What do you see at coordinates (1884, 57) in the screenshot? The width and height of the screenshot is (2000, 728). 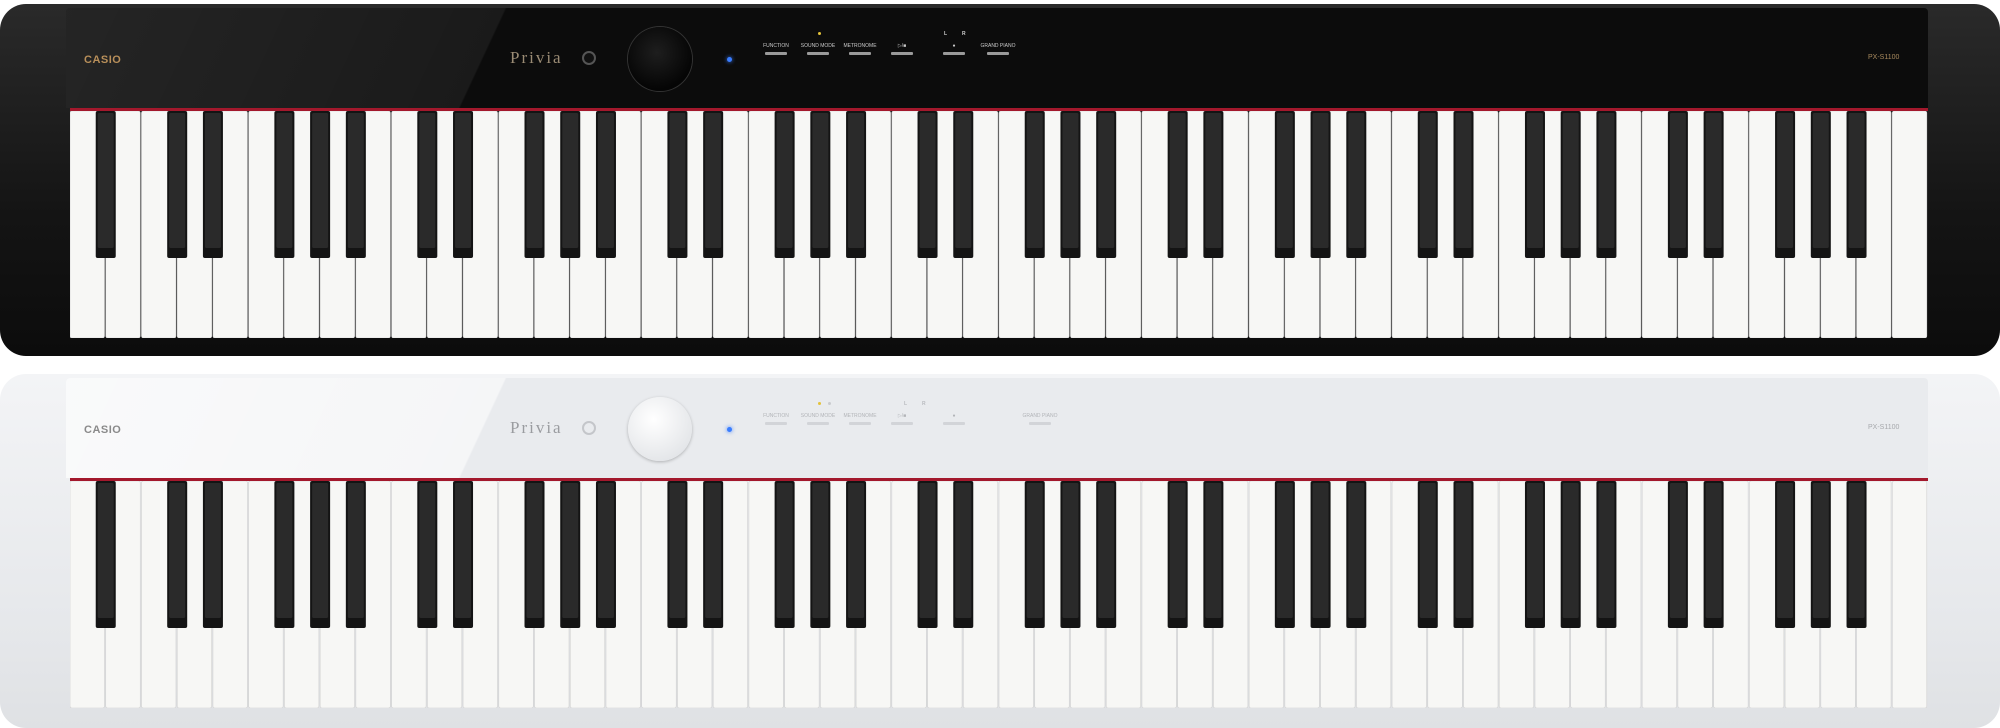 I see `model-label: PX-S1100` at bounding box center [1884, 57].